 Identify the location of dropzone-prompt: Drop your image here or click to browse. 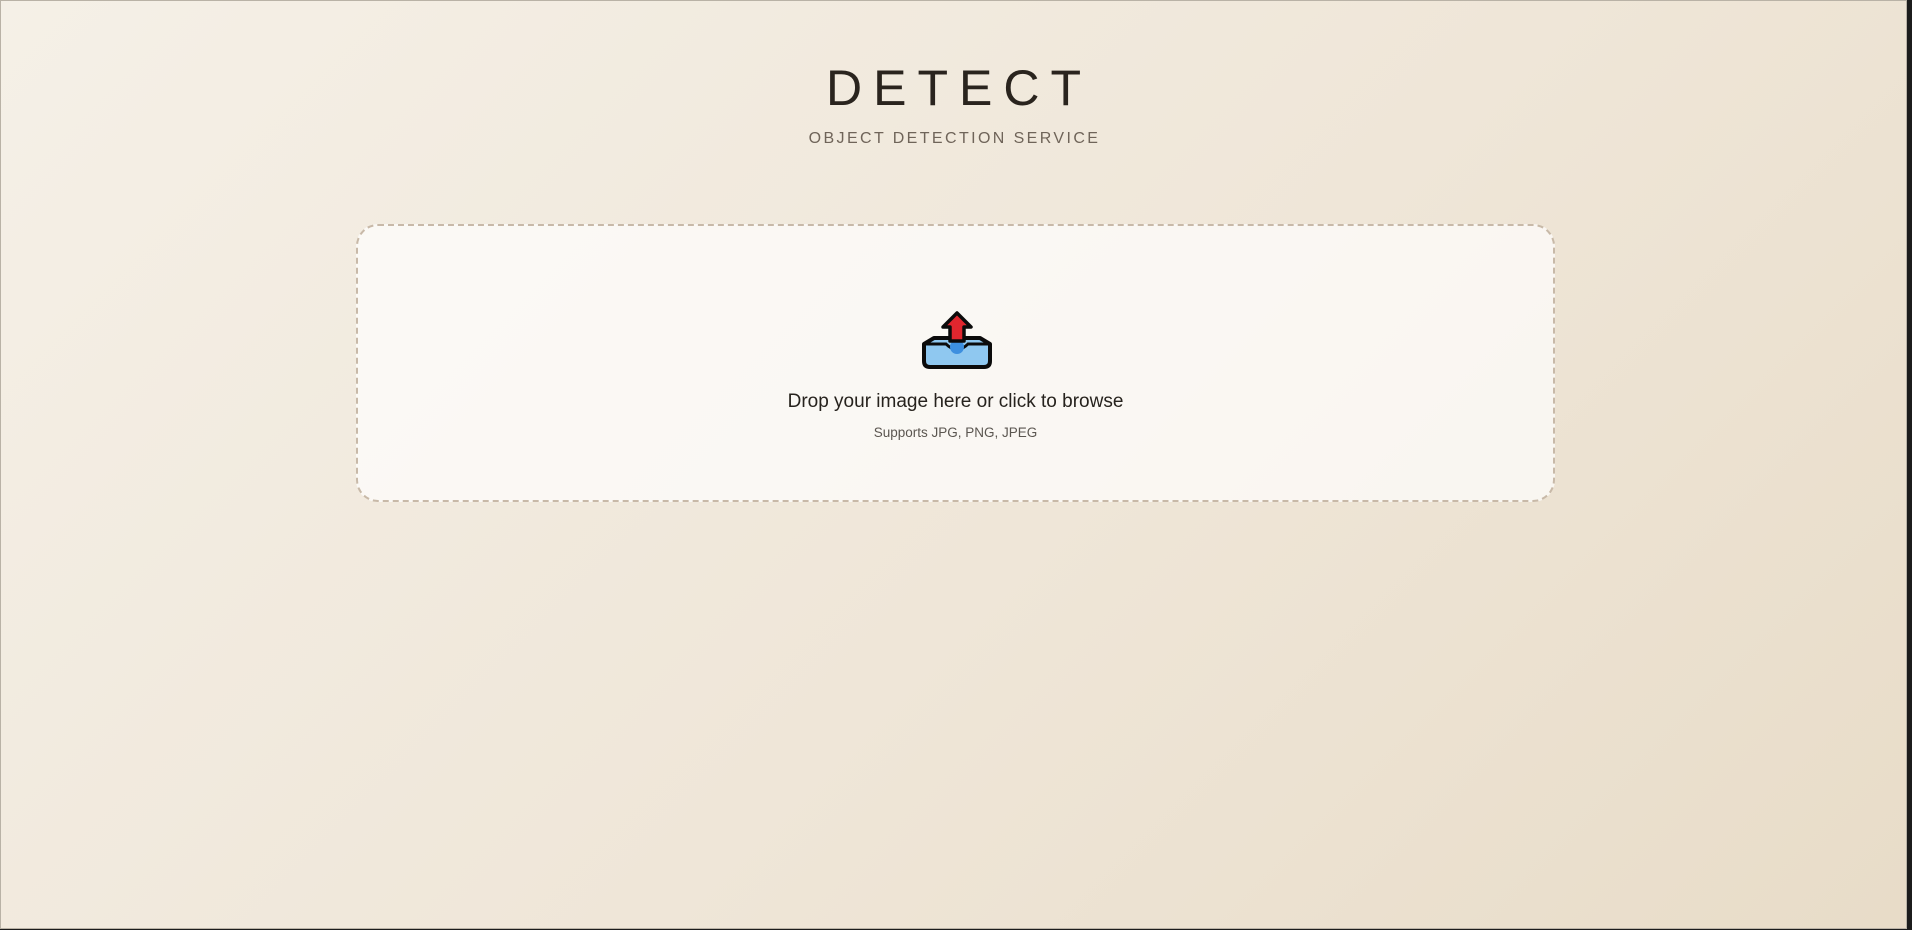
(955, 401).